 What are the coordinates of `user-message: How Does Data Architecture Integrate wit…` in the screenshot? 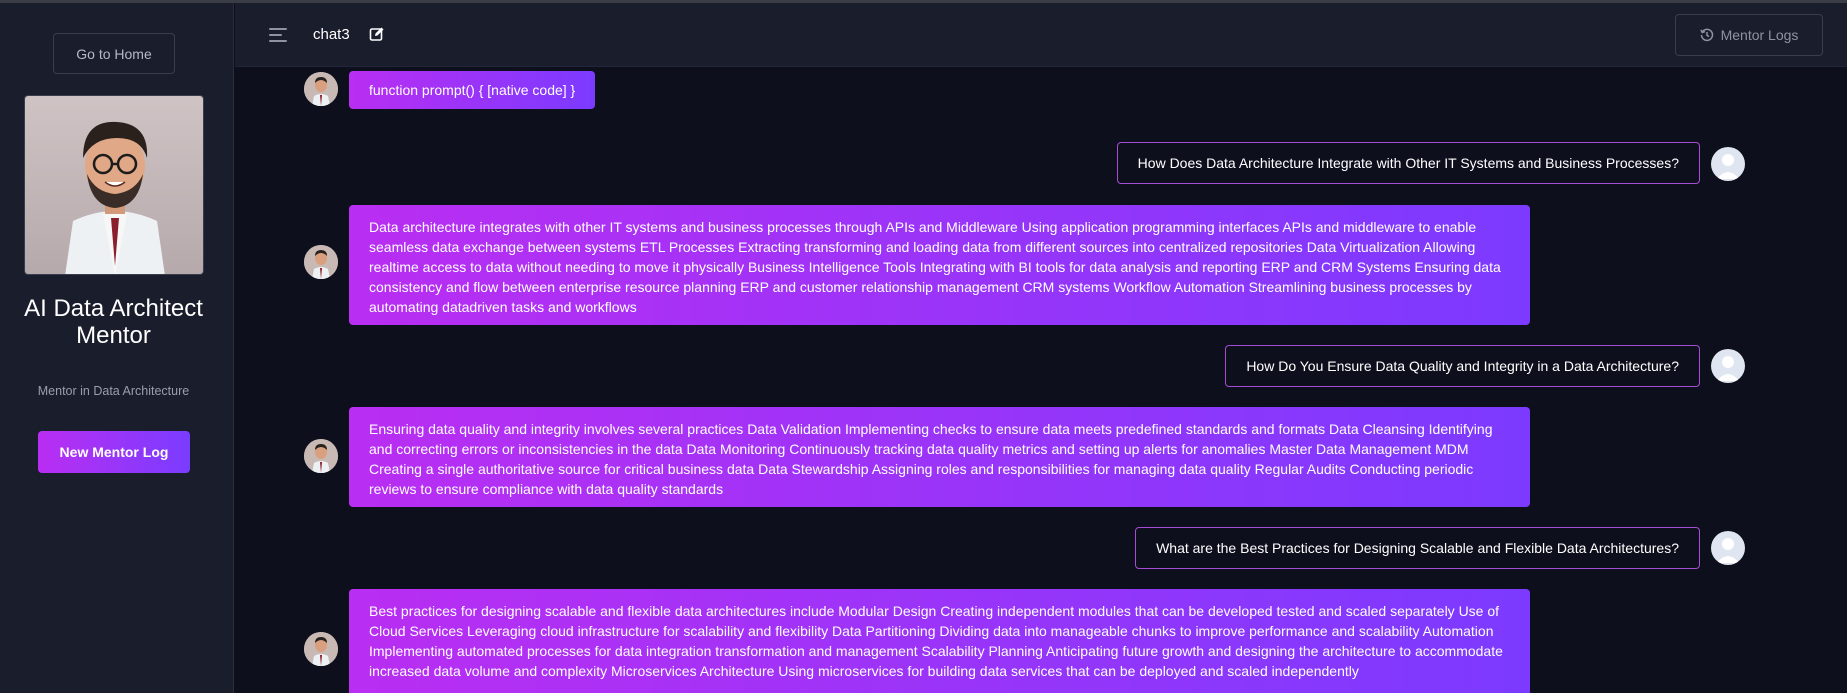 It's located at (1408, 163).